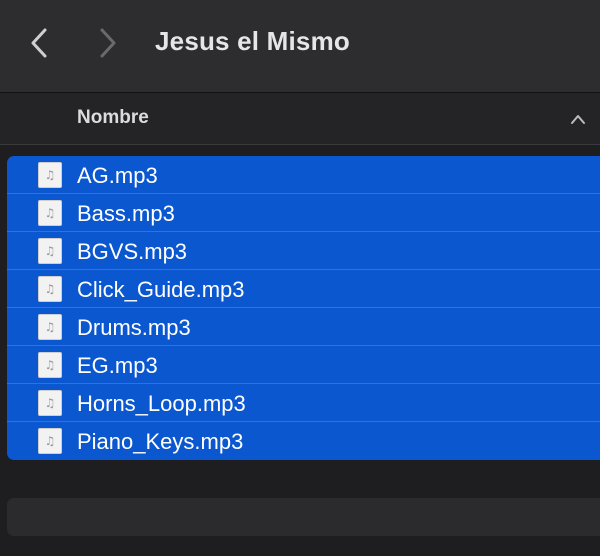  Describe the element at coordinates (161, 289) in the screenshot. I see `file-name: Click_Guide.mp3` at that location.